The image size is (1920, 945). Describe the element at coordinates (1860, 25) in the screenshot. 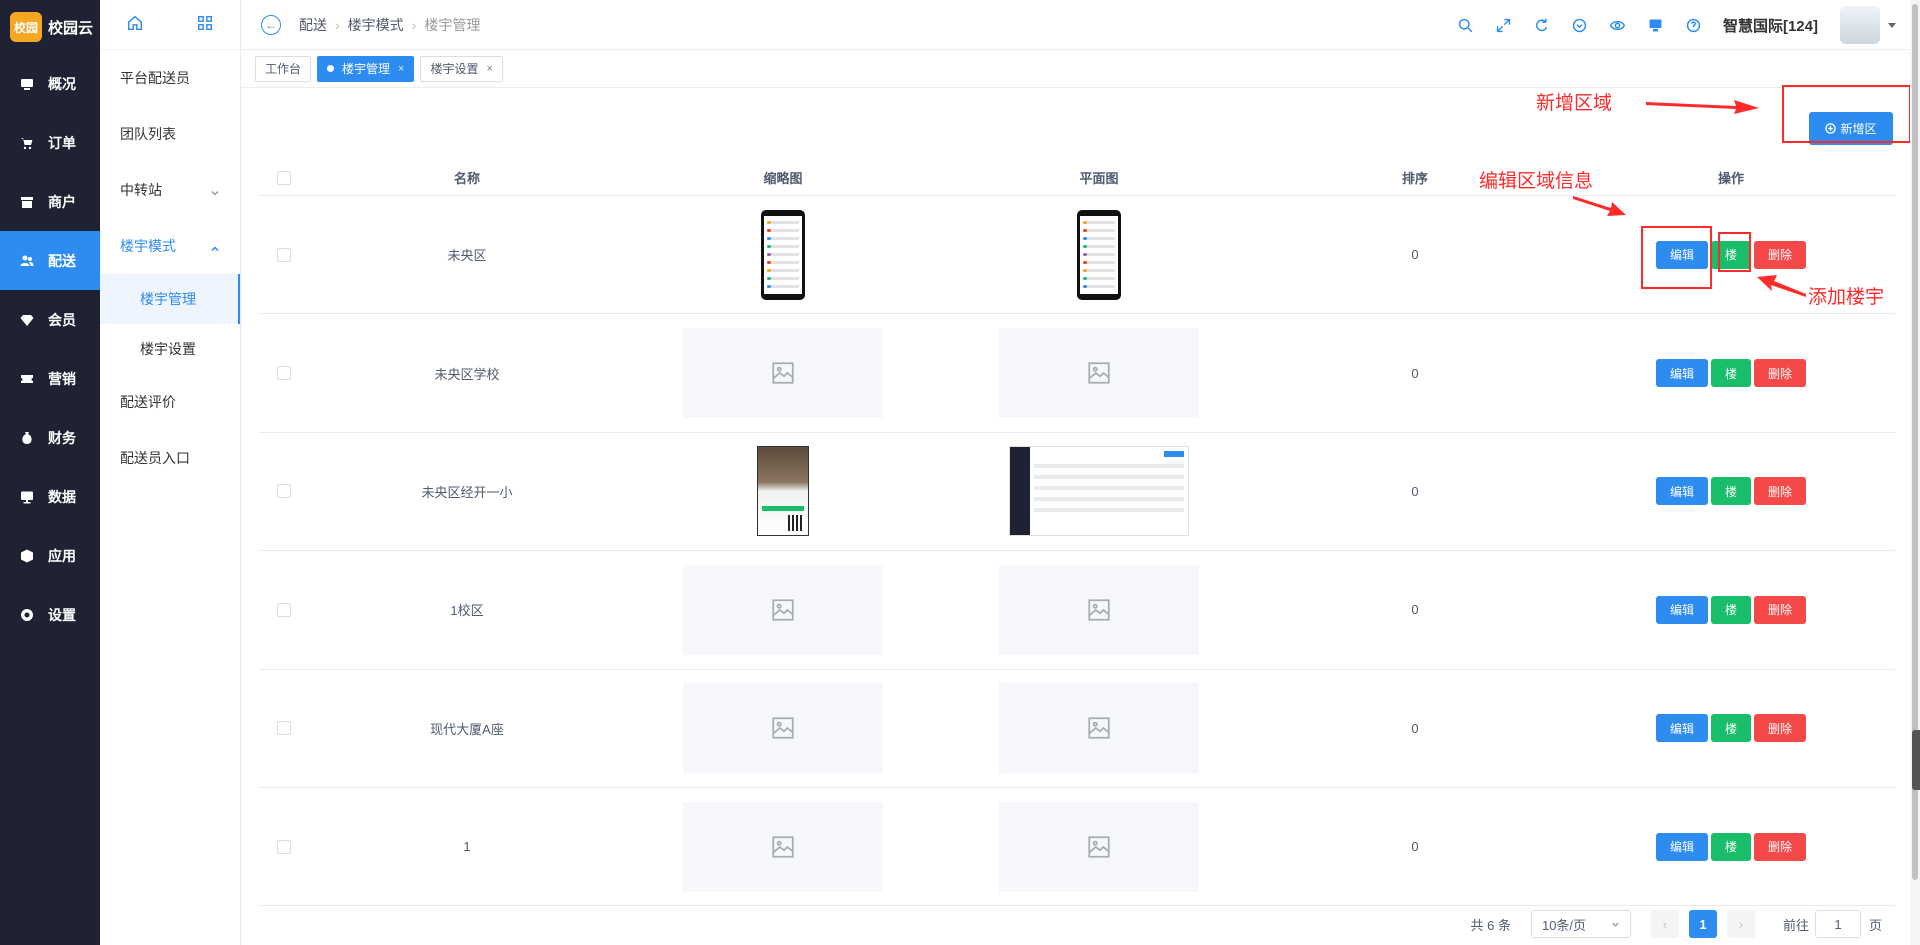

I see `avatar` at that location.